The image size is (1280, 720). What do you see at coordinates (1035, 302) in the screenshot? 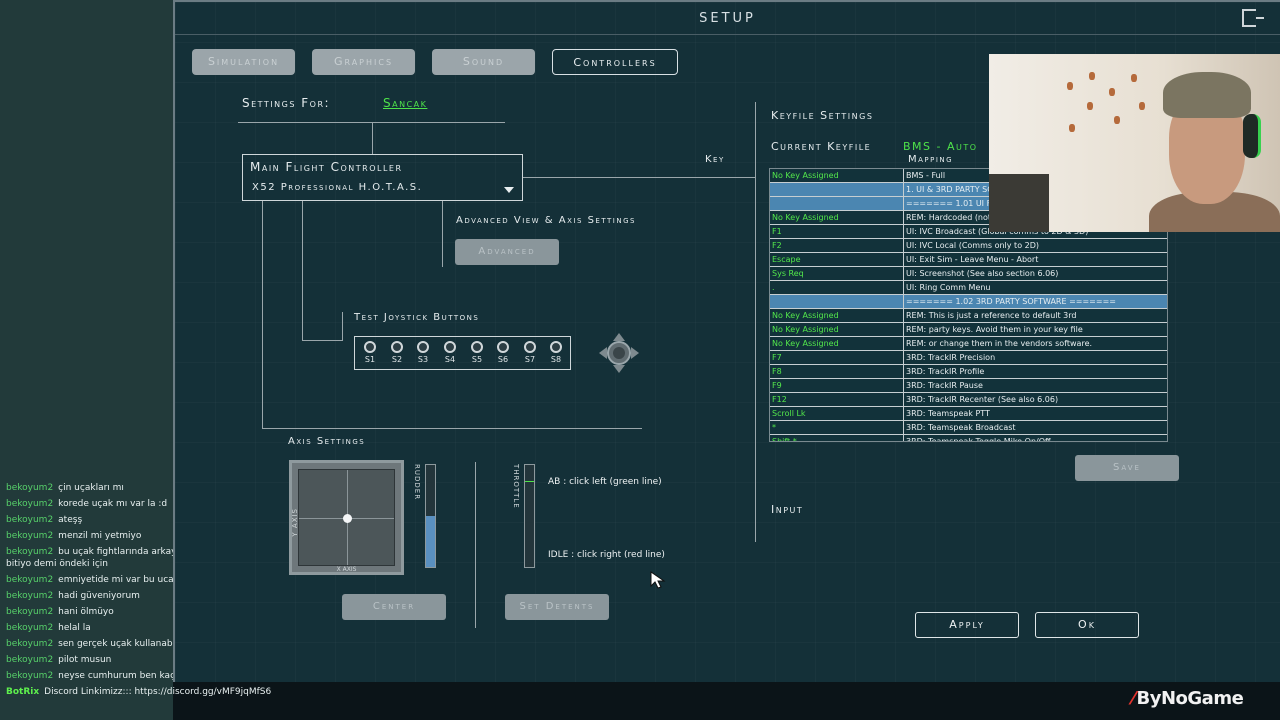
I see `keyfile-mapping-cell: ======= 1.02 3RD PARTY SOFTWARE =======` at bounding box center [1035, 302].